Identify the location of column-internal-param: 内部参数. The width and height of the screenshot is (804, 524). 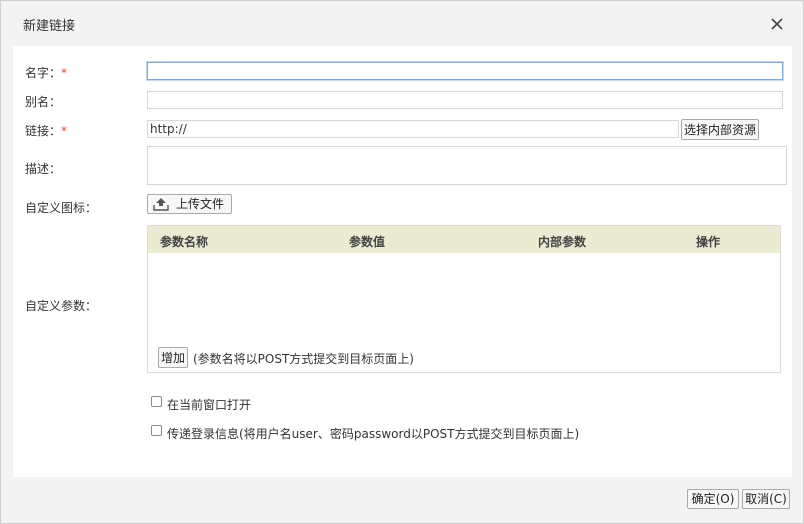
(562, 242).